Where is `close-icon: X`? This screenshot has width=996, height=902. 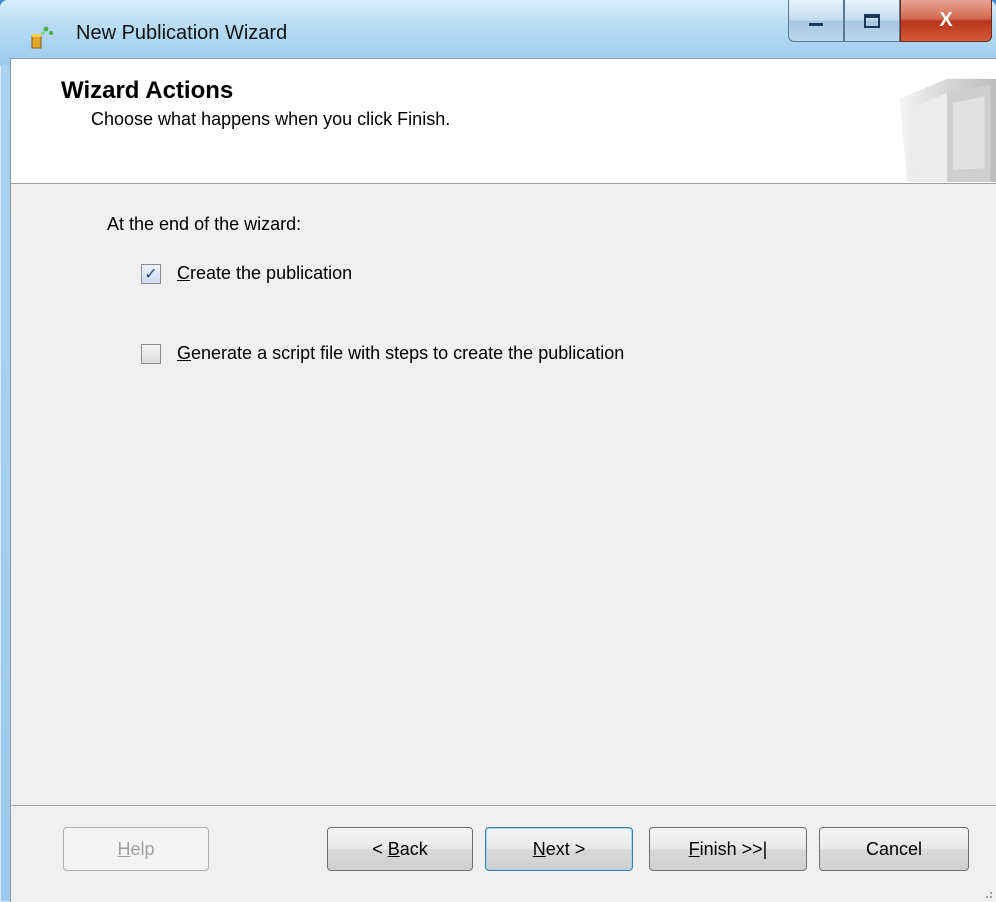
close-icon: X is located at coordinates (946, 20).